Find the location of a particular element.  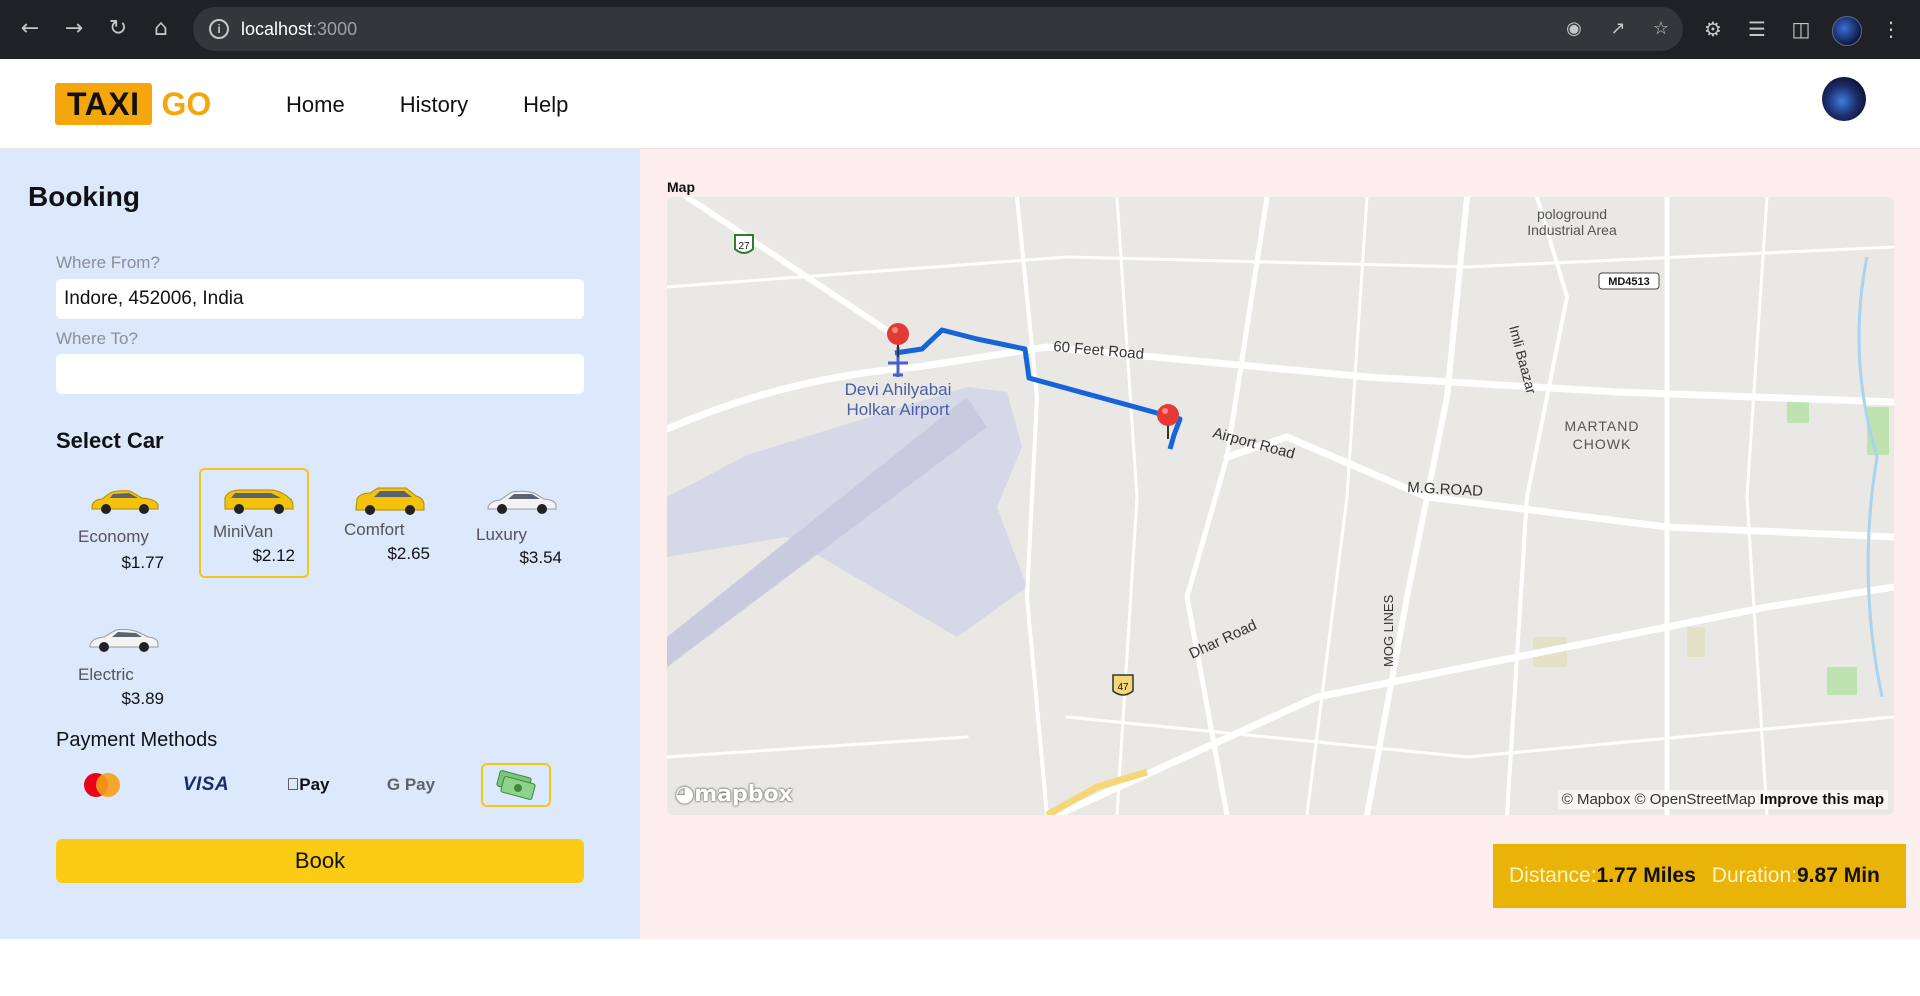

media-queue-icon: ☰ is located at coordinates (1757, 29).